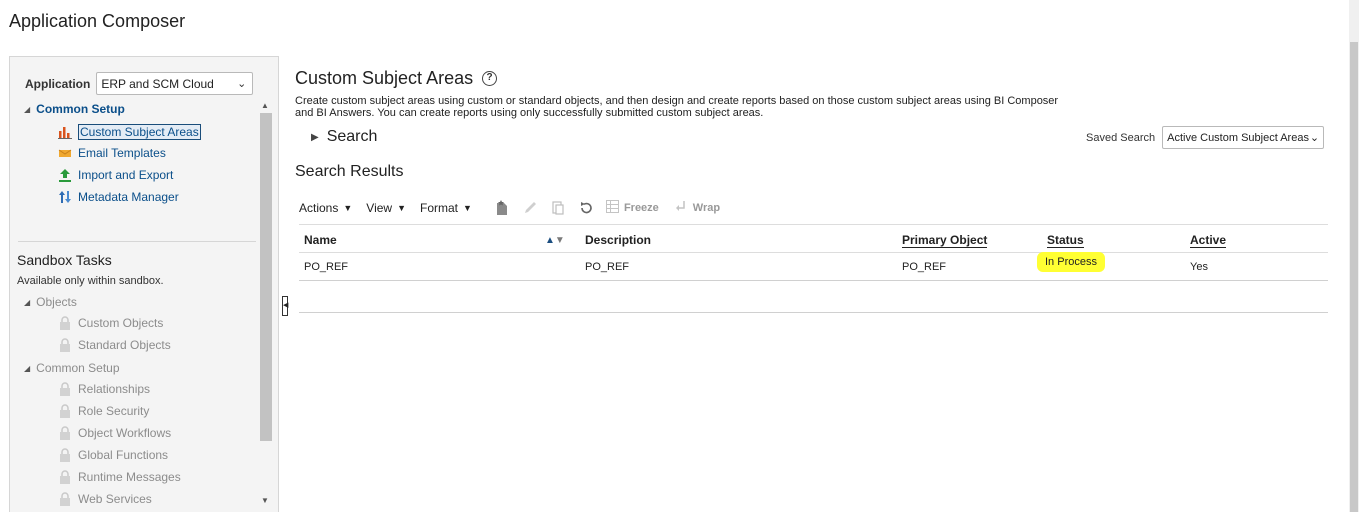 The width and height of the screenshot is (1359, 513). I want to click on bar-chart-icon, so click(65, 132).